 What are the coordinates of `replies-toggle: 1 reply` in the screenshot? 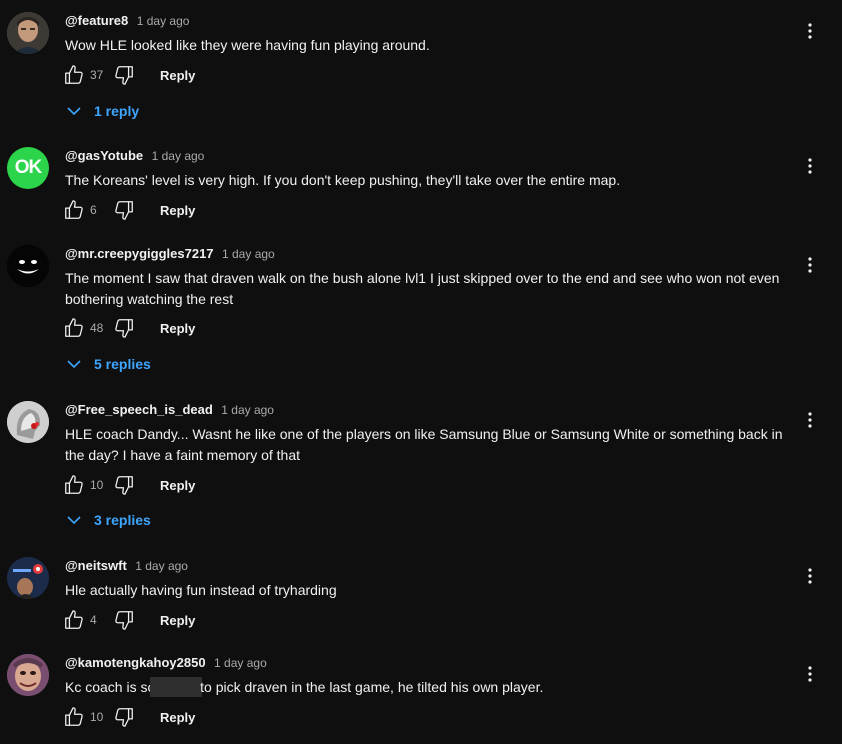 It's located at (102, 111).